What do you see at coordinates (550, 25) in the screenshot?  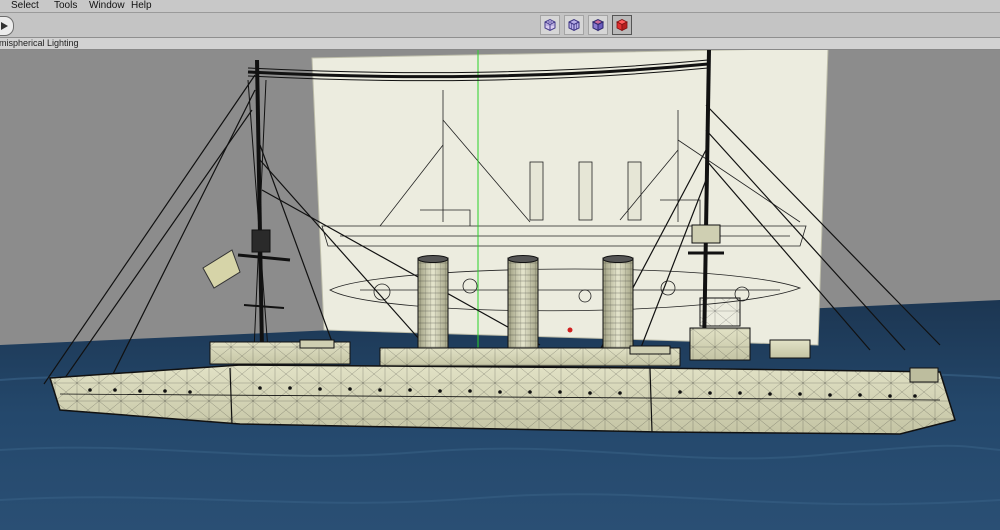 I see `wireframe-cube-icon` at bounding box center [550, 25].